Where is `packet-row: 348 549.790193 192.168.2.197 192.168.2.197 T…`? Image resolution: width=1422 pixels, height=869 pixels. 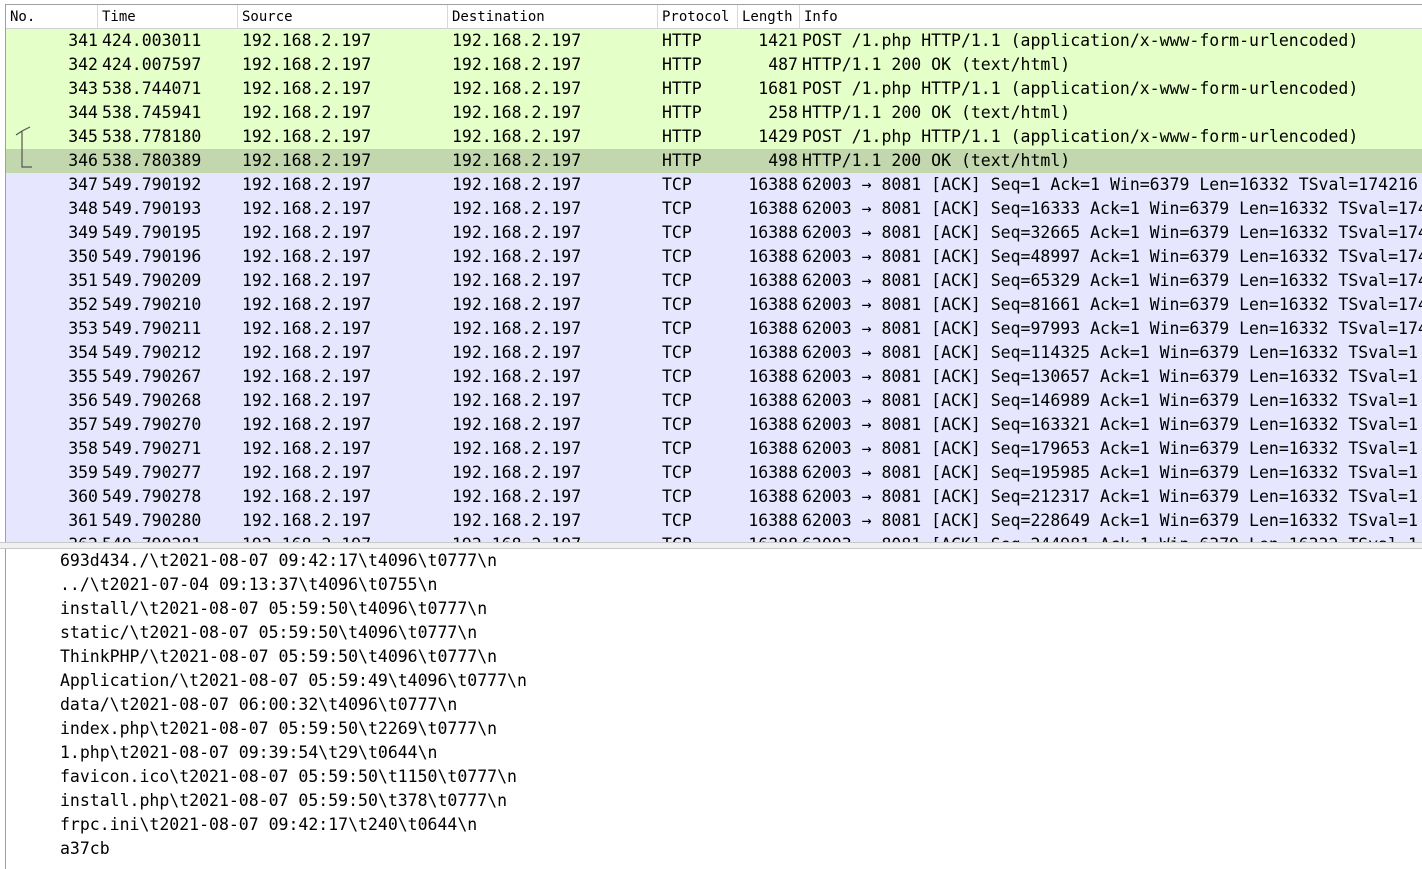
packet-row: 348 549.790193 192.168.2.197 192.168.2.197 T… is located at coordinates (714, 209).